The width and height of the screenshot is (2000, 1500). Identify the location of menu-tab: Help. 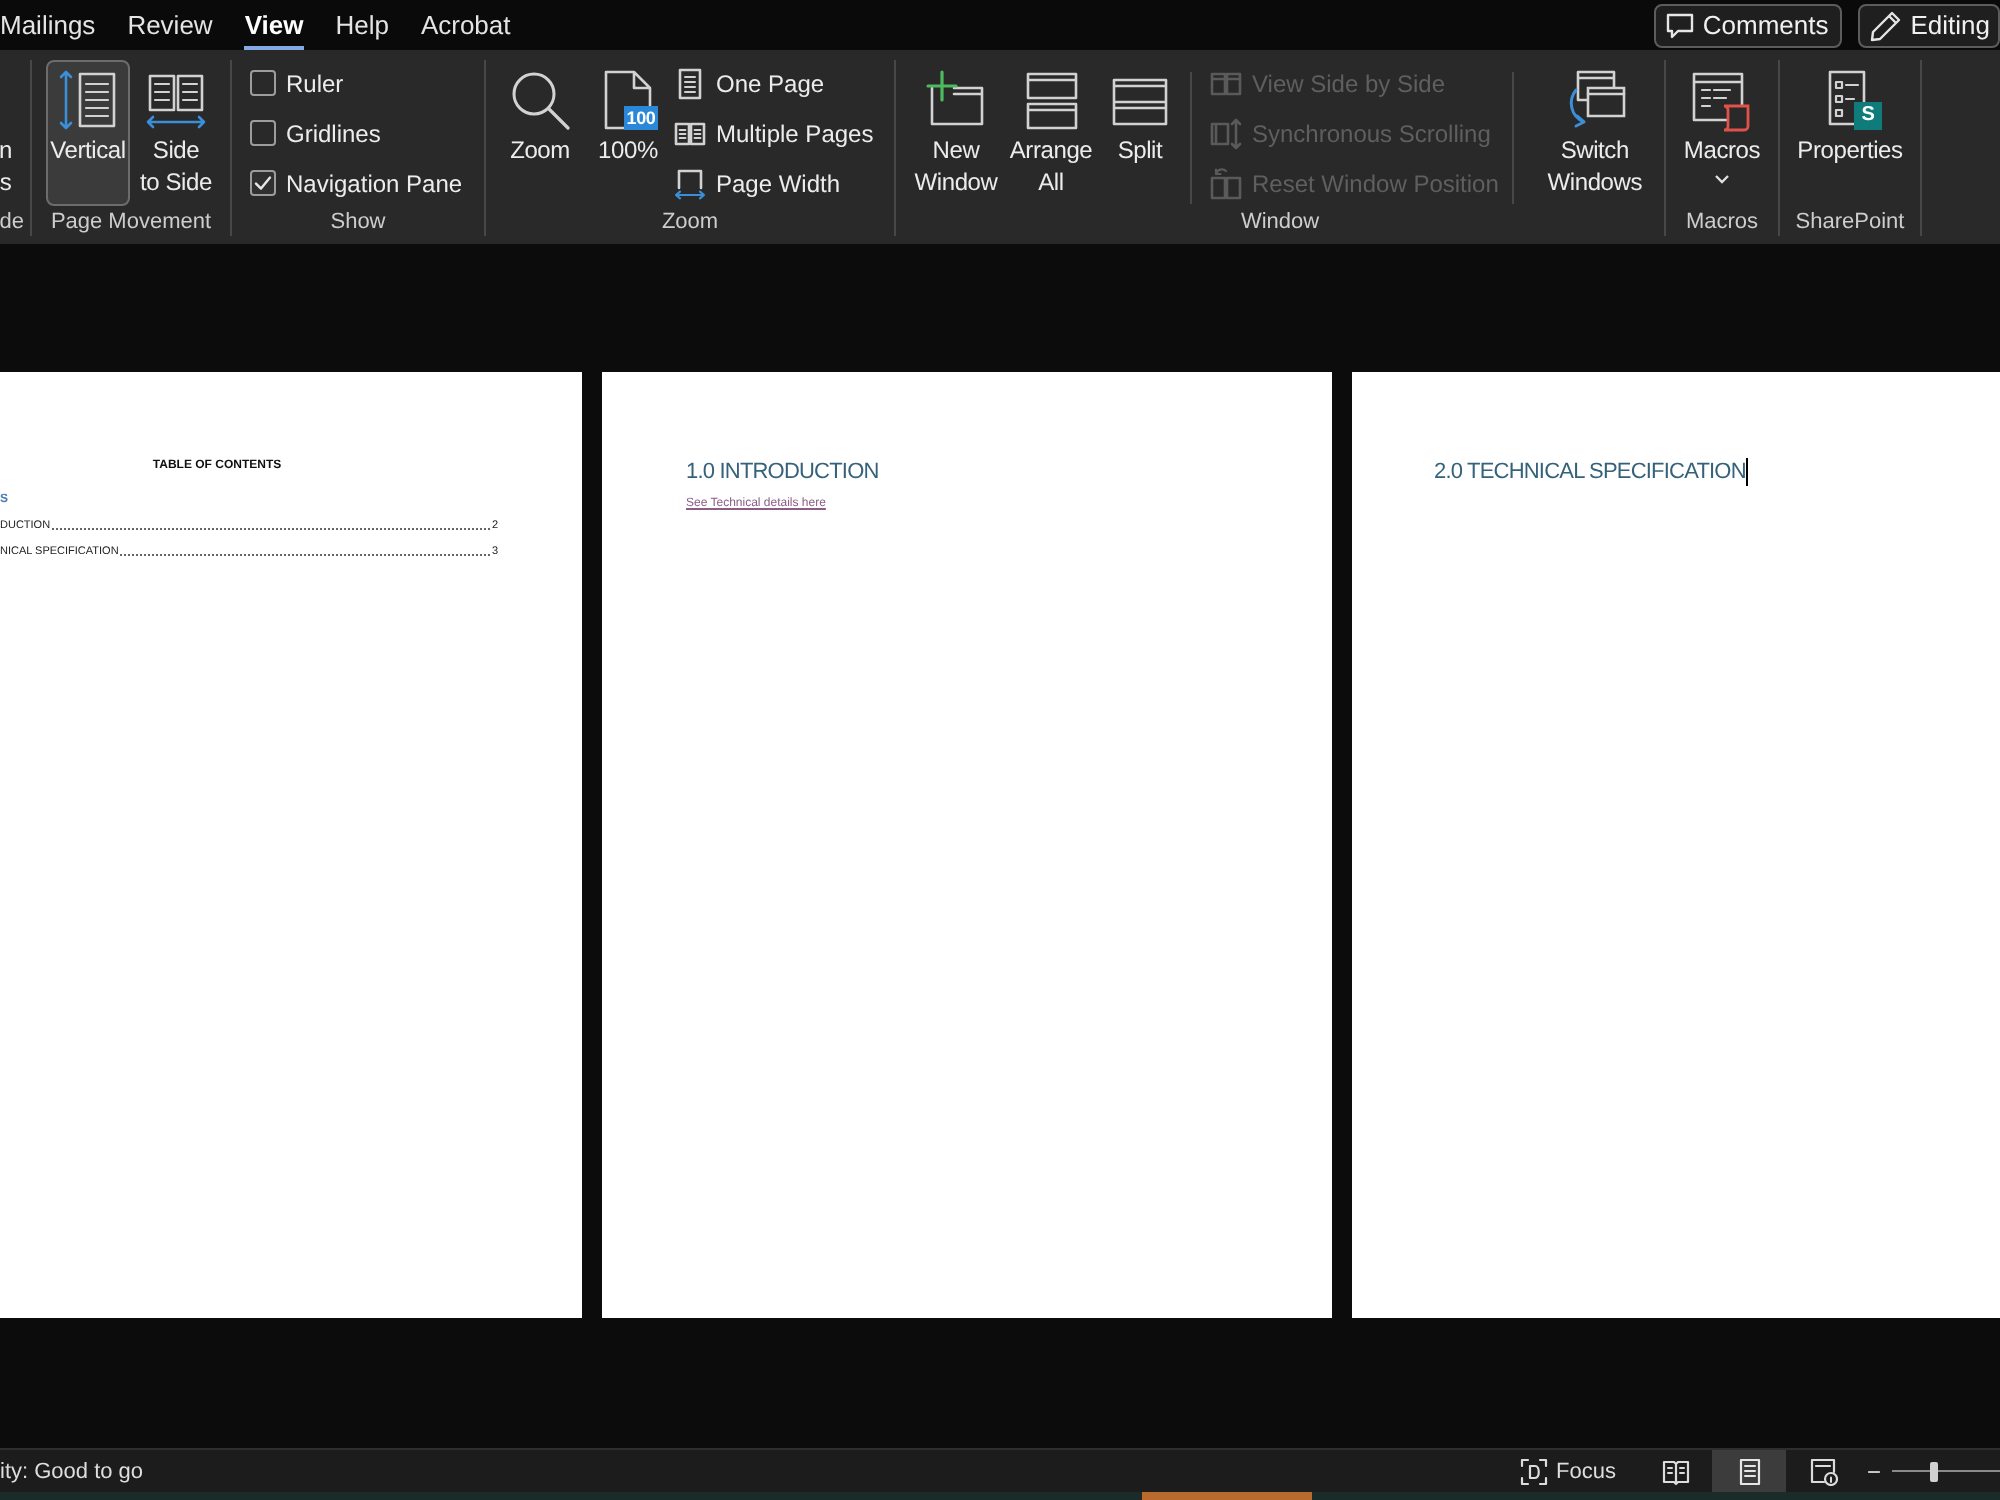
(362, 25).